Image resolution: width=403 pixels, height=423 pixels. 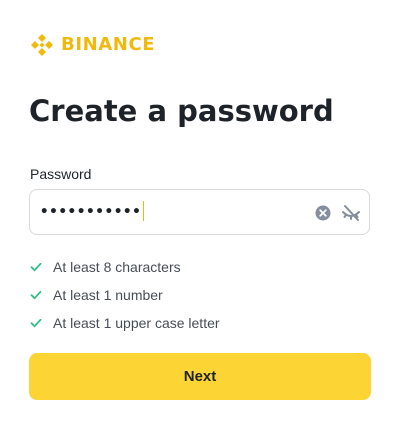 I want to click on password-value: •••••••••••, so click(x=92, y=212).